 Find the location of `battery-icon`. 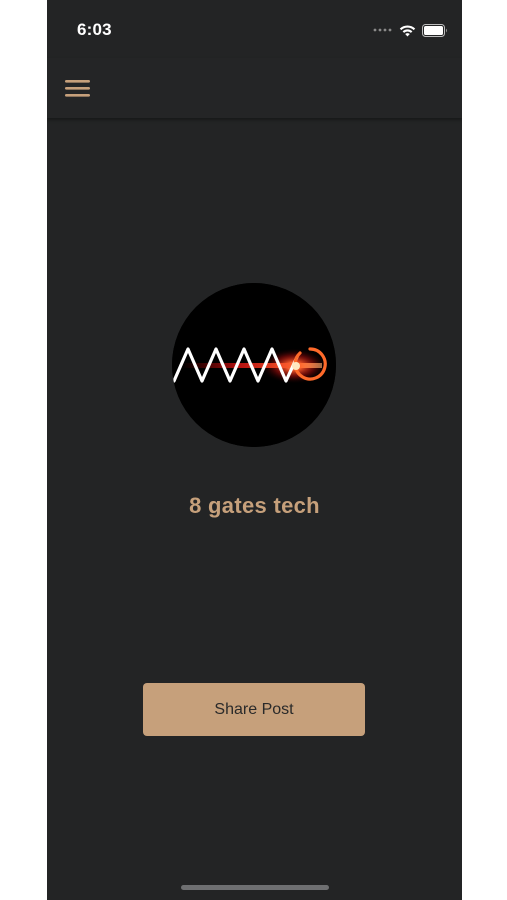

battery-icon is located at coordinates (434, 30).